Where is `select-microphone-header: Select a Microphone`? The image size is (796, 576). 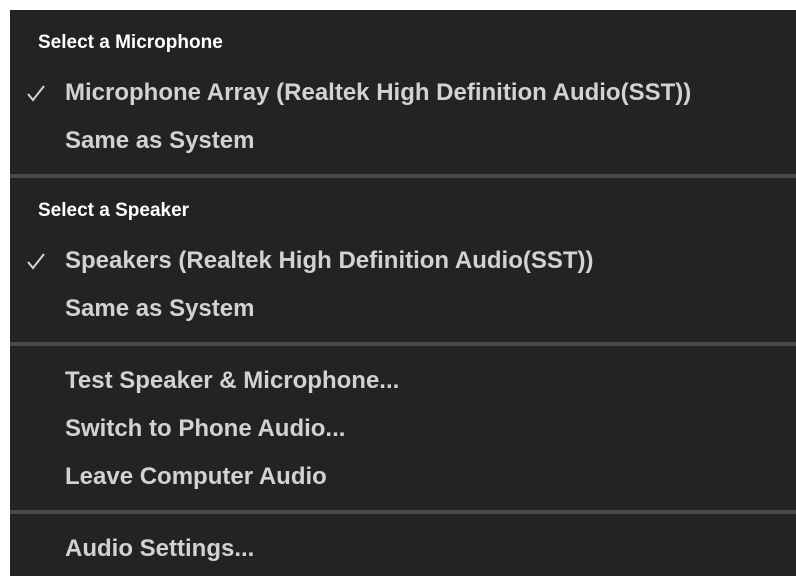 select-microphone-header: Select a Microphone is located at coordinates (130, 42).